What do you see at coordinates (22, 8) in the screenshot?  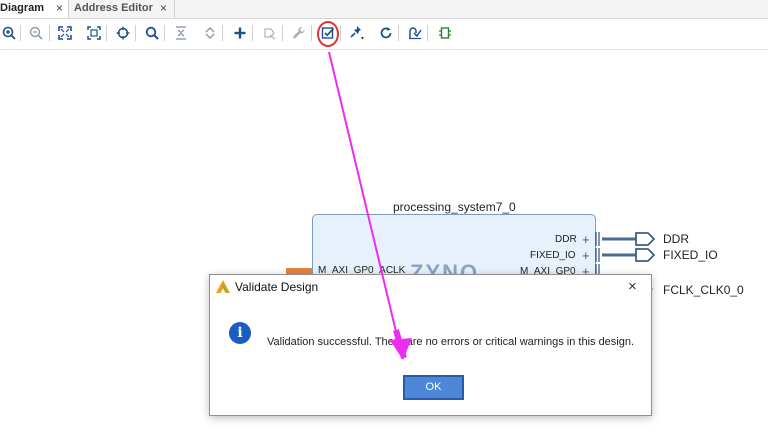 I see `tab-diagram-label: Diagram` at bounding box center [22, 8].